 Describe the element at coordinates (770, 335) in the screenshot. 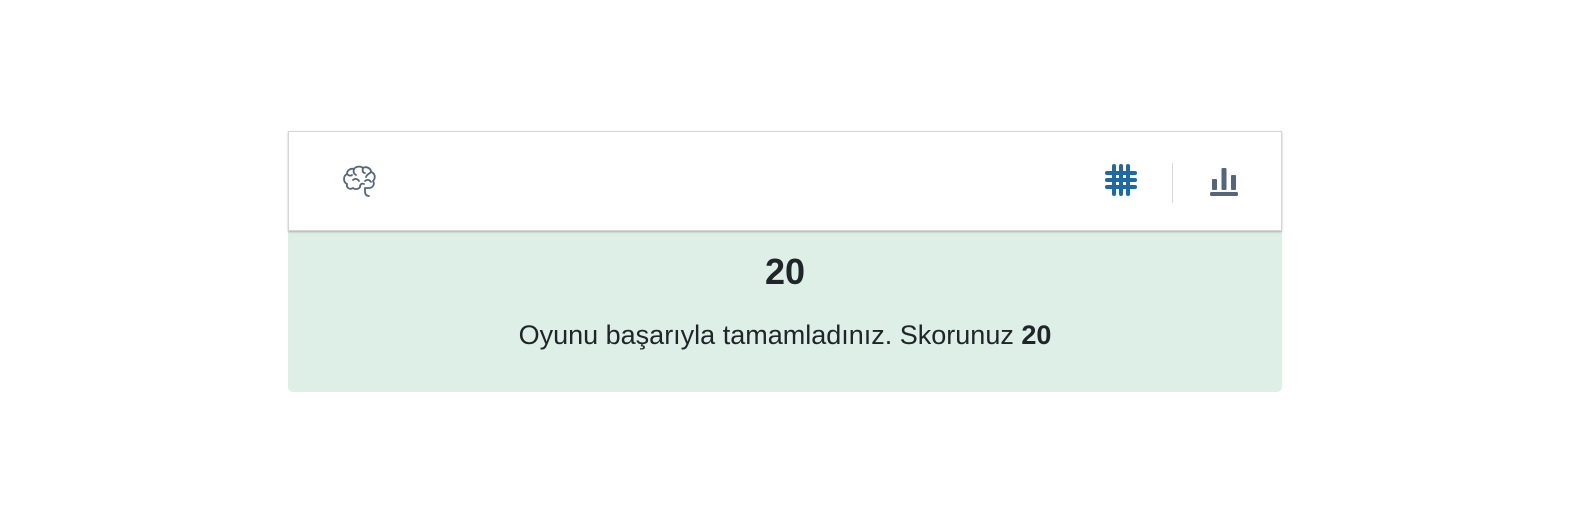

I see `result-message-text: Oyunu başarıyla tamamladınız. Skorunuz` at that location.